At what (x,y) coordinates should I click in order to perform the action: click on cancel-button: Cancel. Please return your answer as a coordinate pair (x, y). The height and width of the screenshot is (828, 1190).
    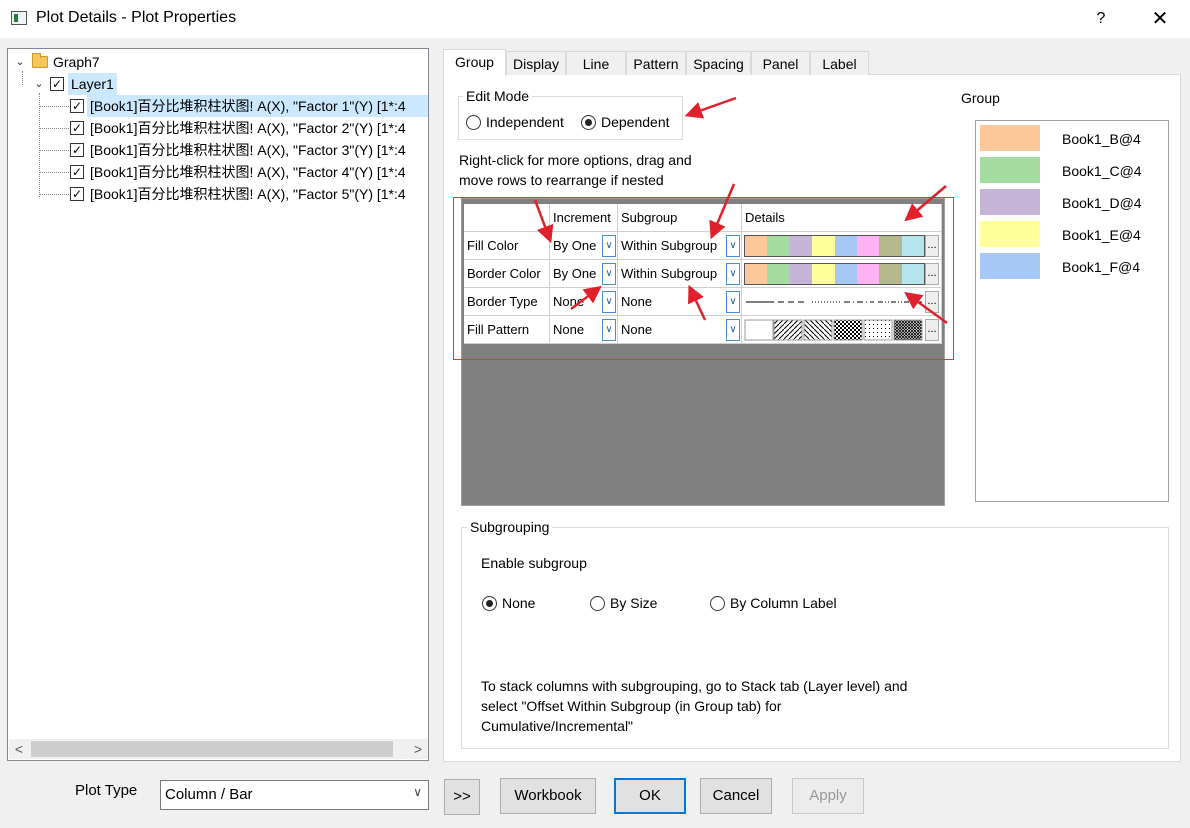
    Looking at the image, I should click on (736, 796).